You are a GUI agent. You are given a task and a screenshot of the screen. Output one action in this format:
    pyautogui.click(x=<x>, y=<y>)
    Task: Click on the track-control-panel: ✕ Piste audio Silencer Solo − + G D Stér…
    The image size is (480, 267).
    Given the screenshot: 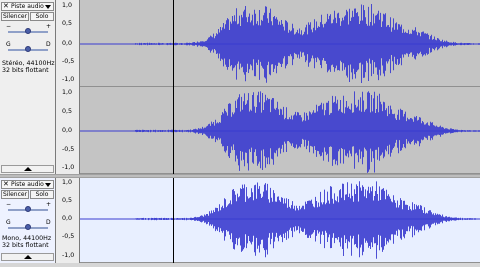 What is the action you would take?
    pyautogui.click(x=28, y=87)
    